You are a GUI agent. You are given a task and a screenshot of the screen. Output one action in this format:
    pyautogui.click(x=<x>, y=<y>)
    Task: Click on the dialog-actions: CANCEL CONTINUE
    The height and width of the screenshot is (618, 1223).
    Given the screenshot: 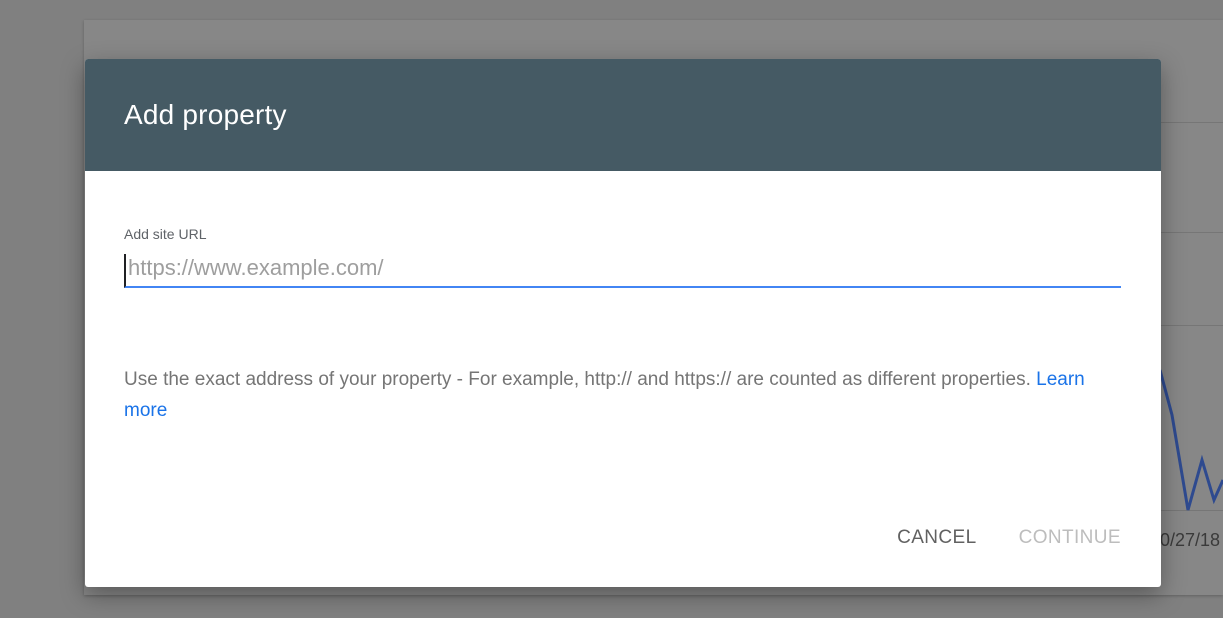 What is the action you would take?
    pyautogui.click(x=1009, y=538)
    